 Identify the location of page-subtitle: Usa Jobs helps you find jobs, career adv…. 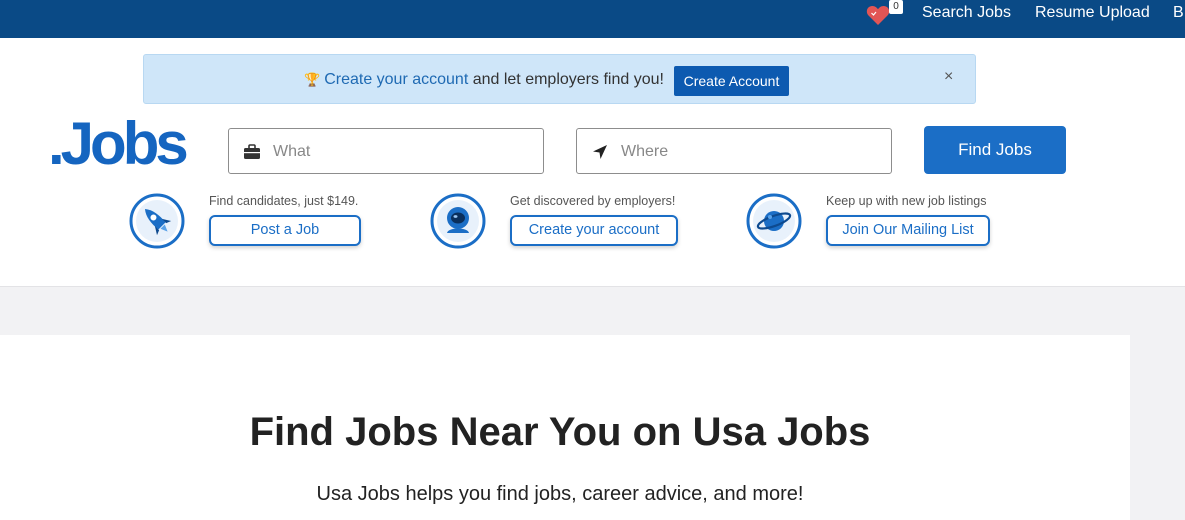
(560, 494).